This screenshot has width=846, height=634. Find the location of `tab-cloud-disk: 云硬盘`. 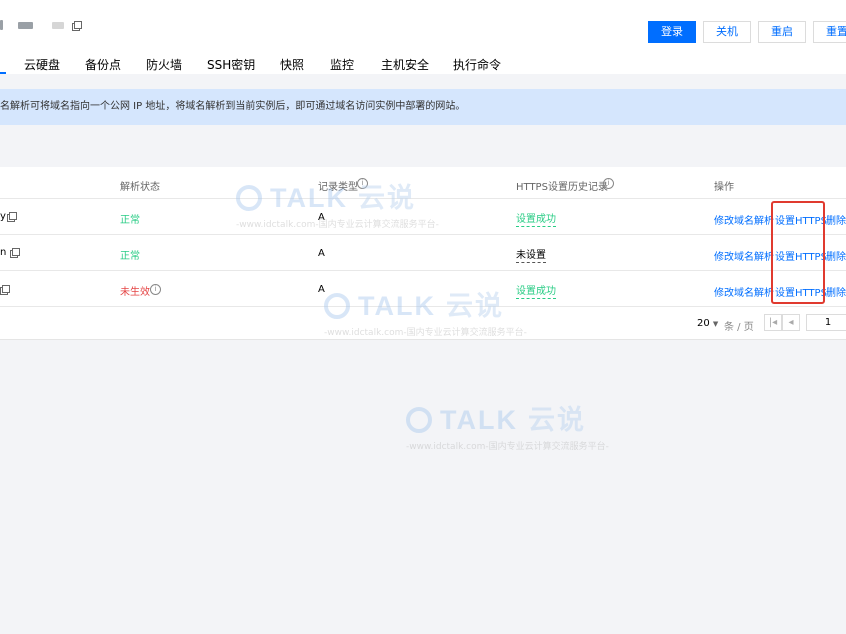

tab-cloud-disk: 云硬盘 is located at coordinates (42, 64).